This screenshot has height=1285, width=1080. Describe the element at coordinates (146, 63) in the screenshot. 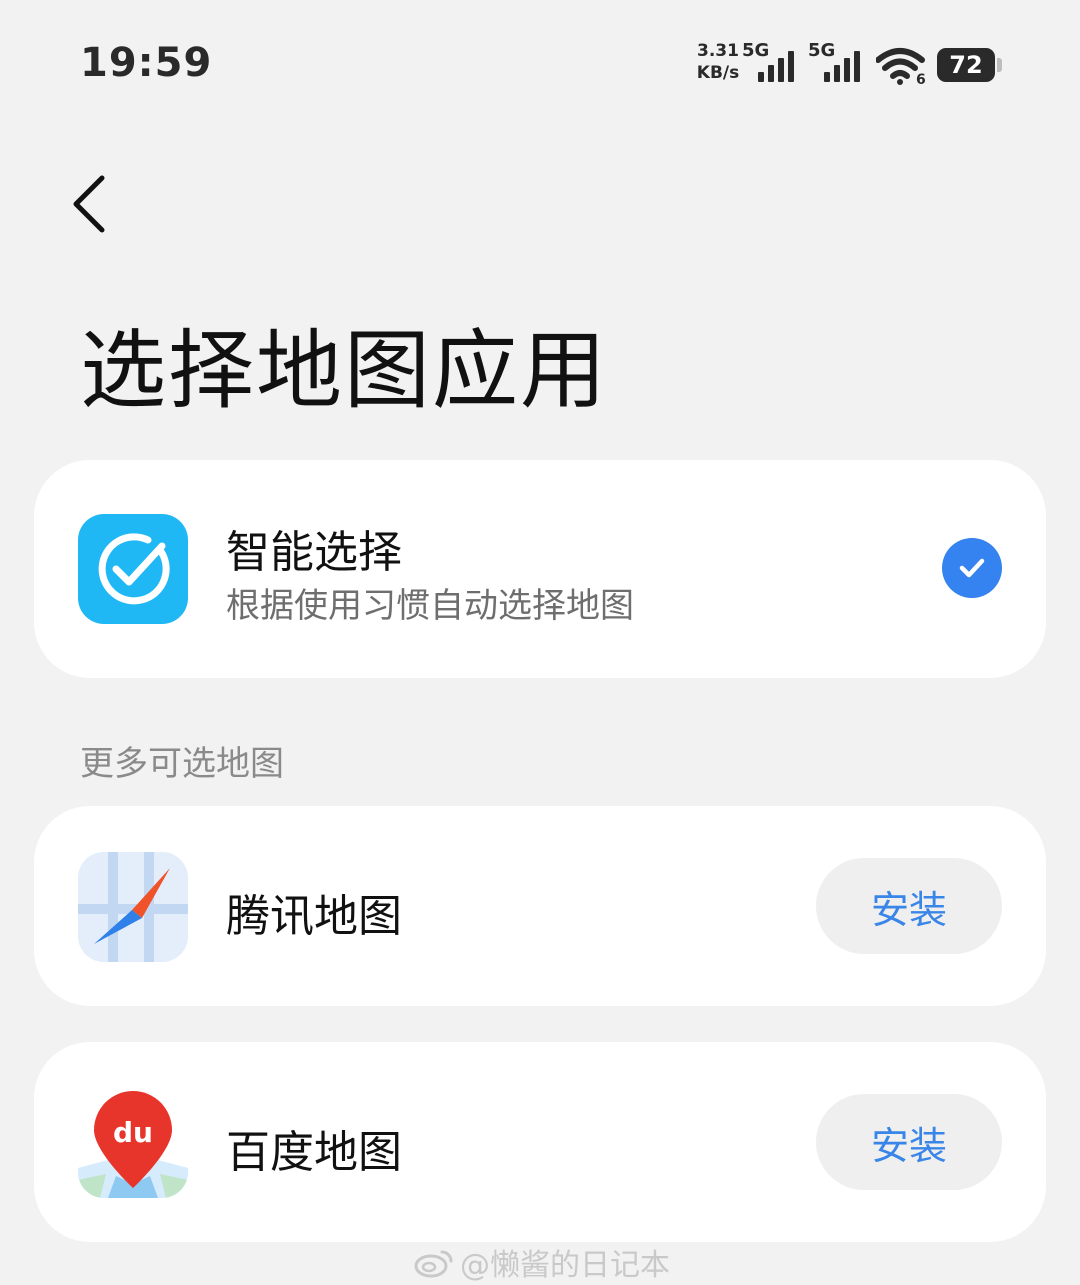

I see `status-time: 19:59` at that location.